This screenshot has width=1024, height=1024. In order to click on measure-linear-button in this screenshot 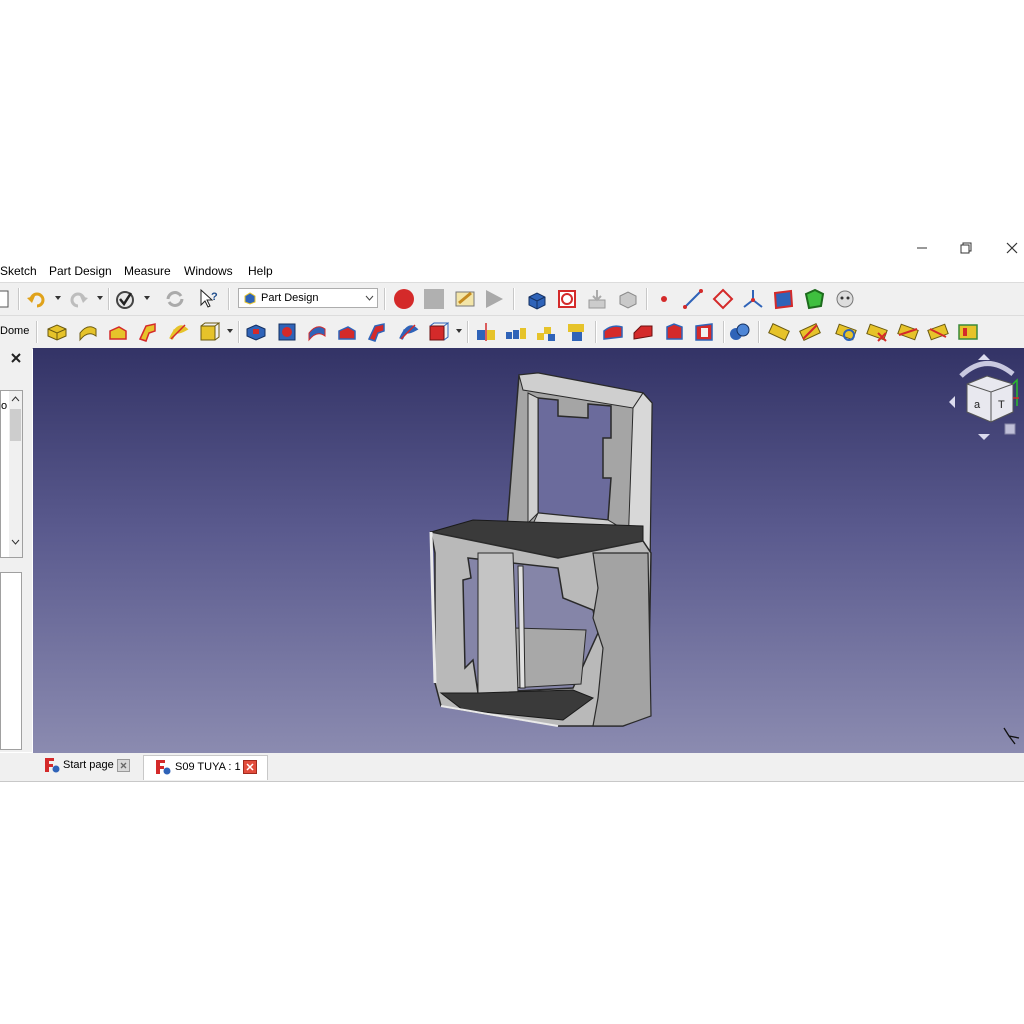, I will do `click(779, 332)`.